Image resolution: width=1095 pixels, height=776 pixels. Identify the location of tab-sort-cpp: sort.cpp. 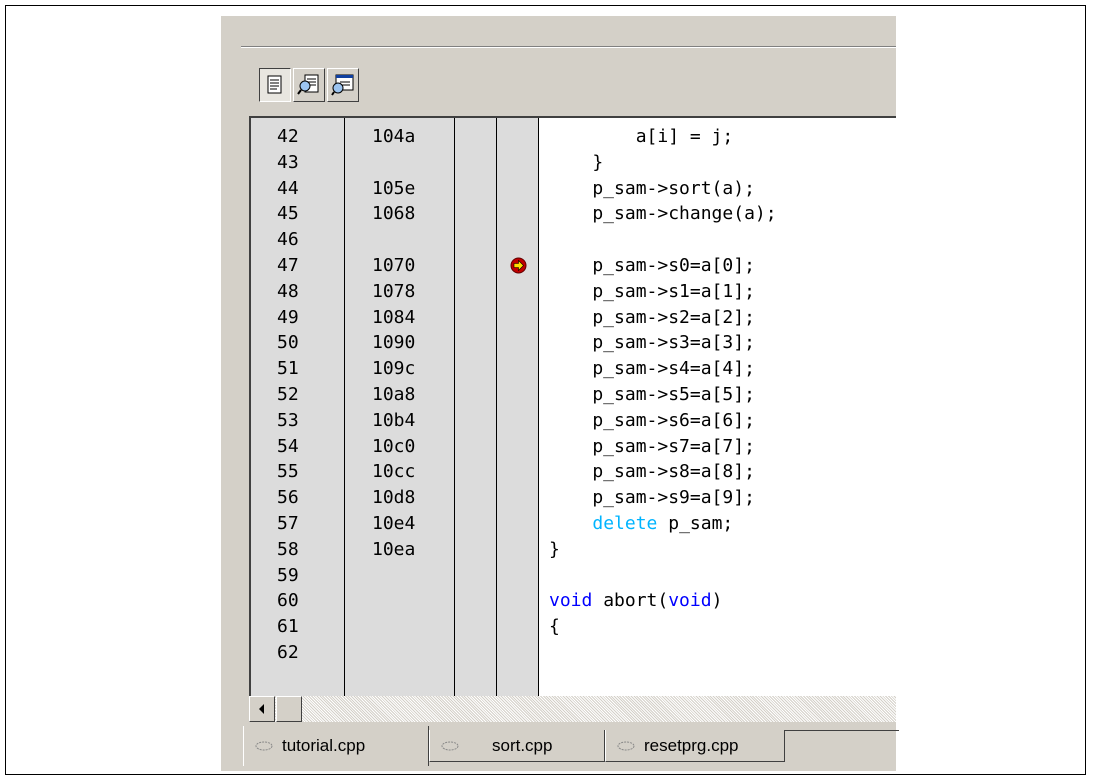
(517, 746).